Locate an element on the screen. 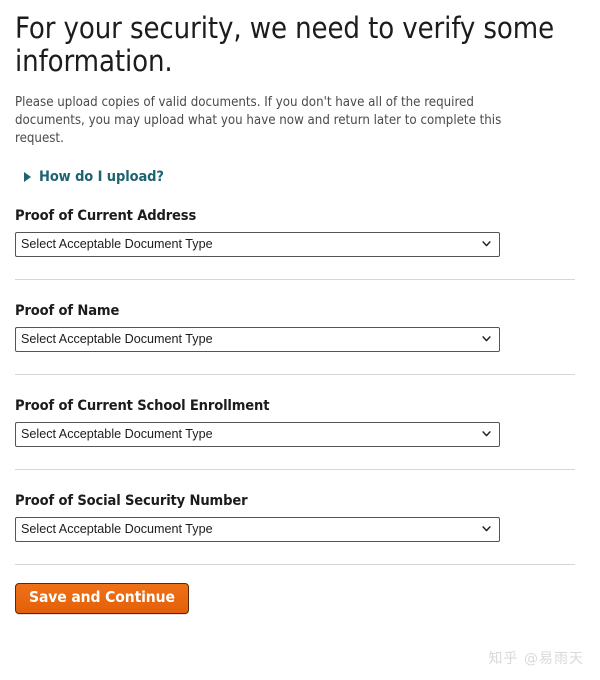 The height and width of the screenshot is (680, 600). section-label: Proof of Current Address is located at coordinates (106, 216).